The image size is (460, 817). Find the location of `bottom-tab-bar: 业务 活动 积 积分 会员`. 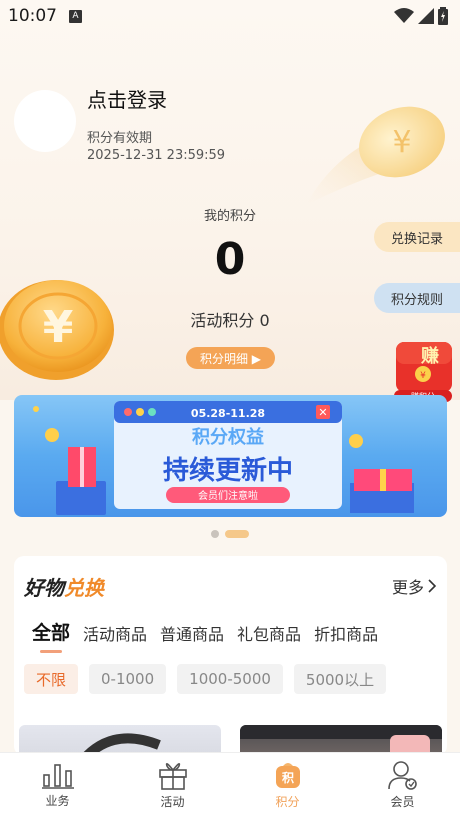

bottom-tab-bar: 业务 活动 积 积分 会员 is located at coordinates (230, 784).